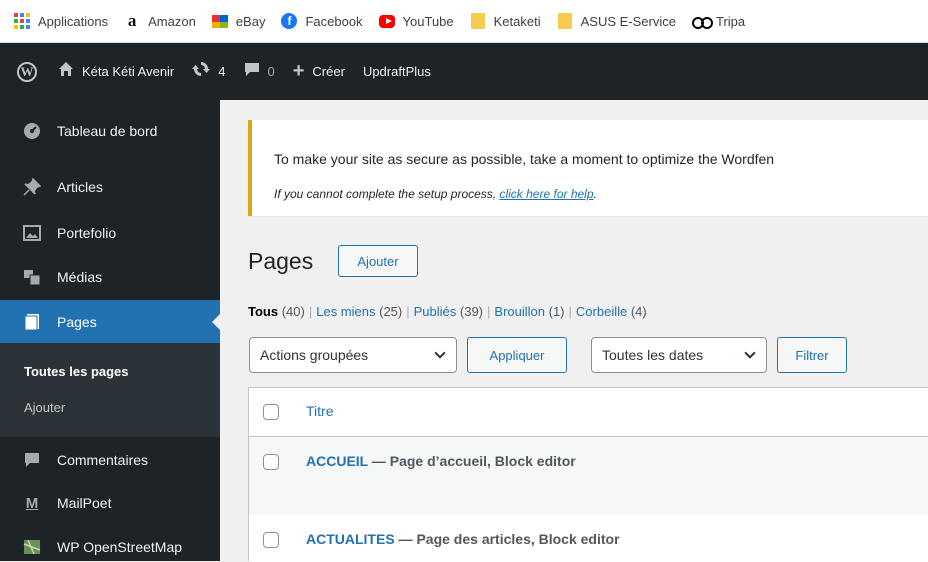 This screenshot has width=928, height=562. What do you see at coordinates (529, 311) in the screenshot?
I see `filter-draft: Brouillon (1)` at bounding box center [529, 311].